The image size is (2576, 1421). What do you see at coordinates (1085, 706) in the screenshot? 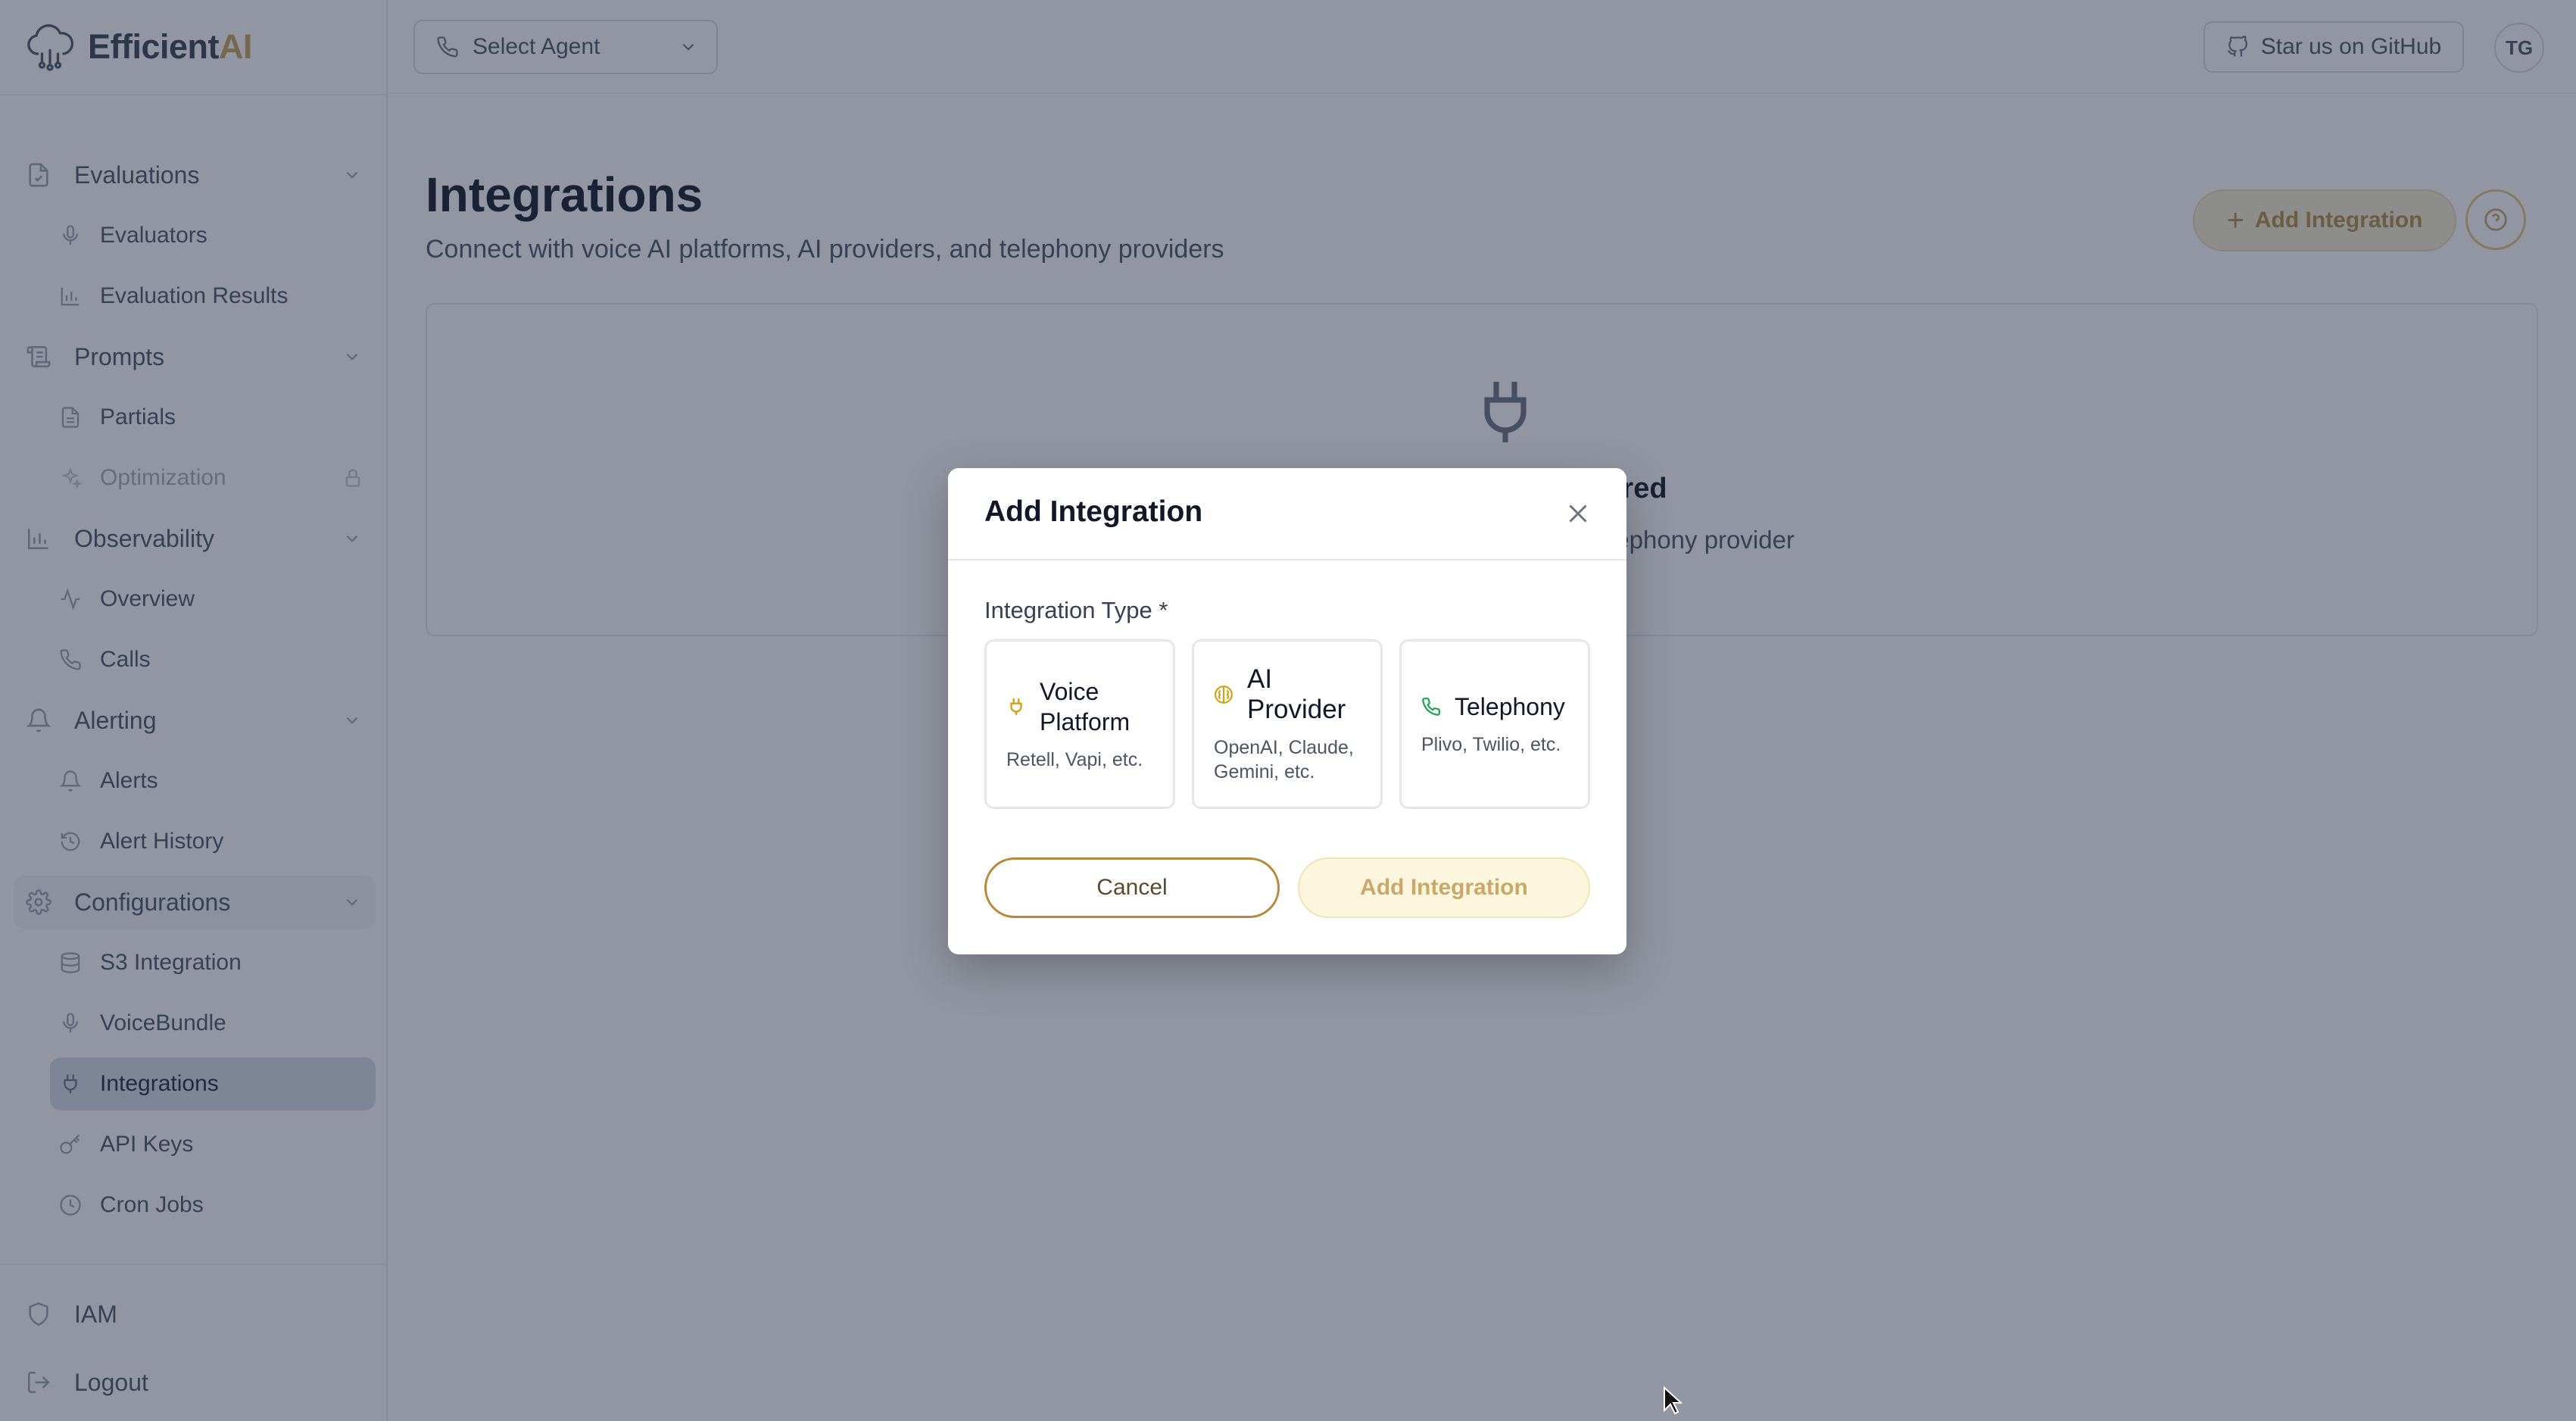
I see `type-card-name: Voice Platform` at bounding box center [1085, 706].